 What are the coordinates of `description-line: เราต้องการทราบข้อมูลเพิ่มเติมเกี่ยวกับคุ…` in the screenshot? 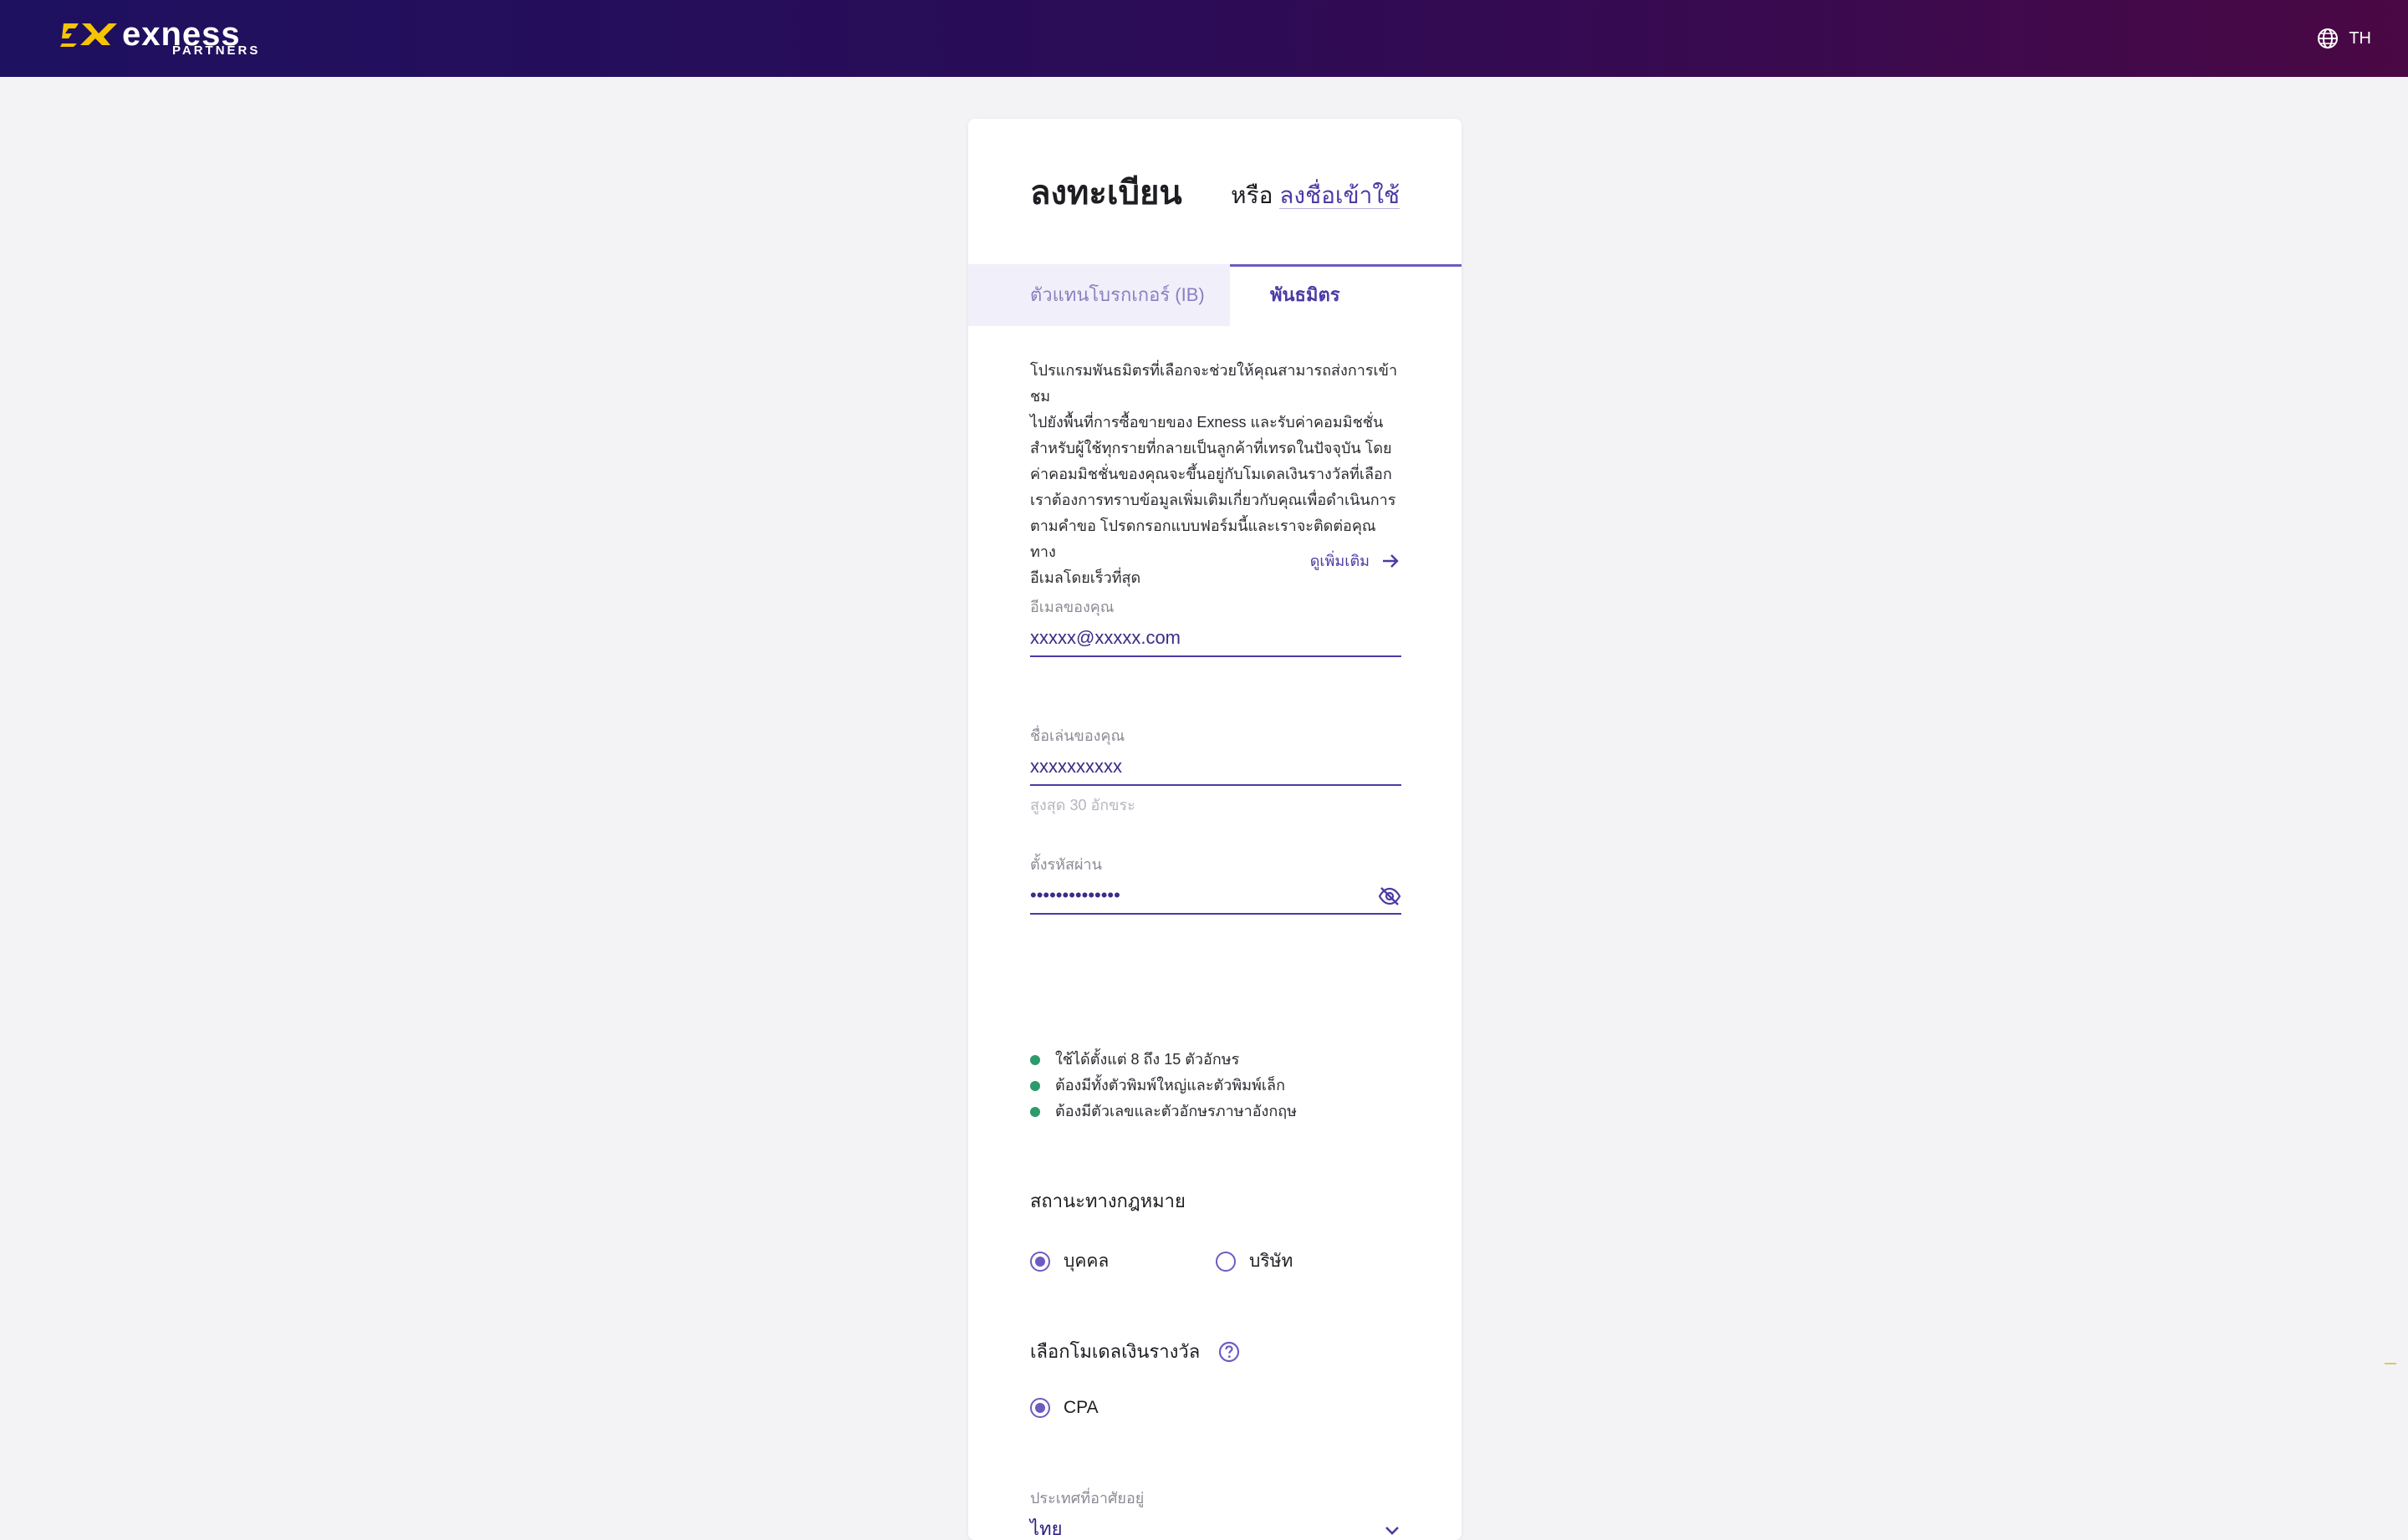 It's located at (1213, 500).